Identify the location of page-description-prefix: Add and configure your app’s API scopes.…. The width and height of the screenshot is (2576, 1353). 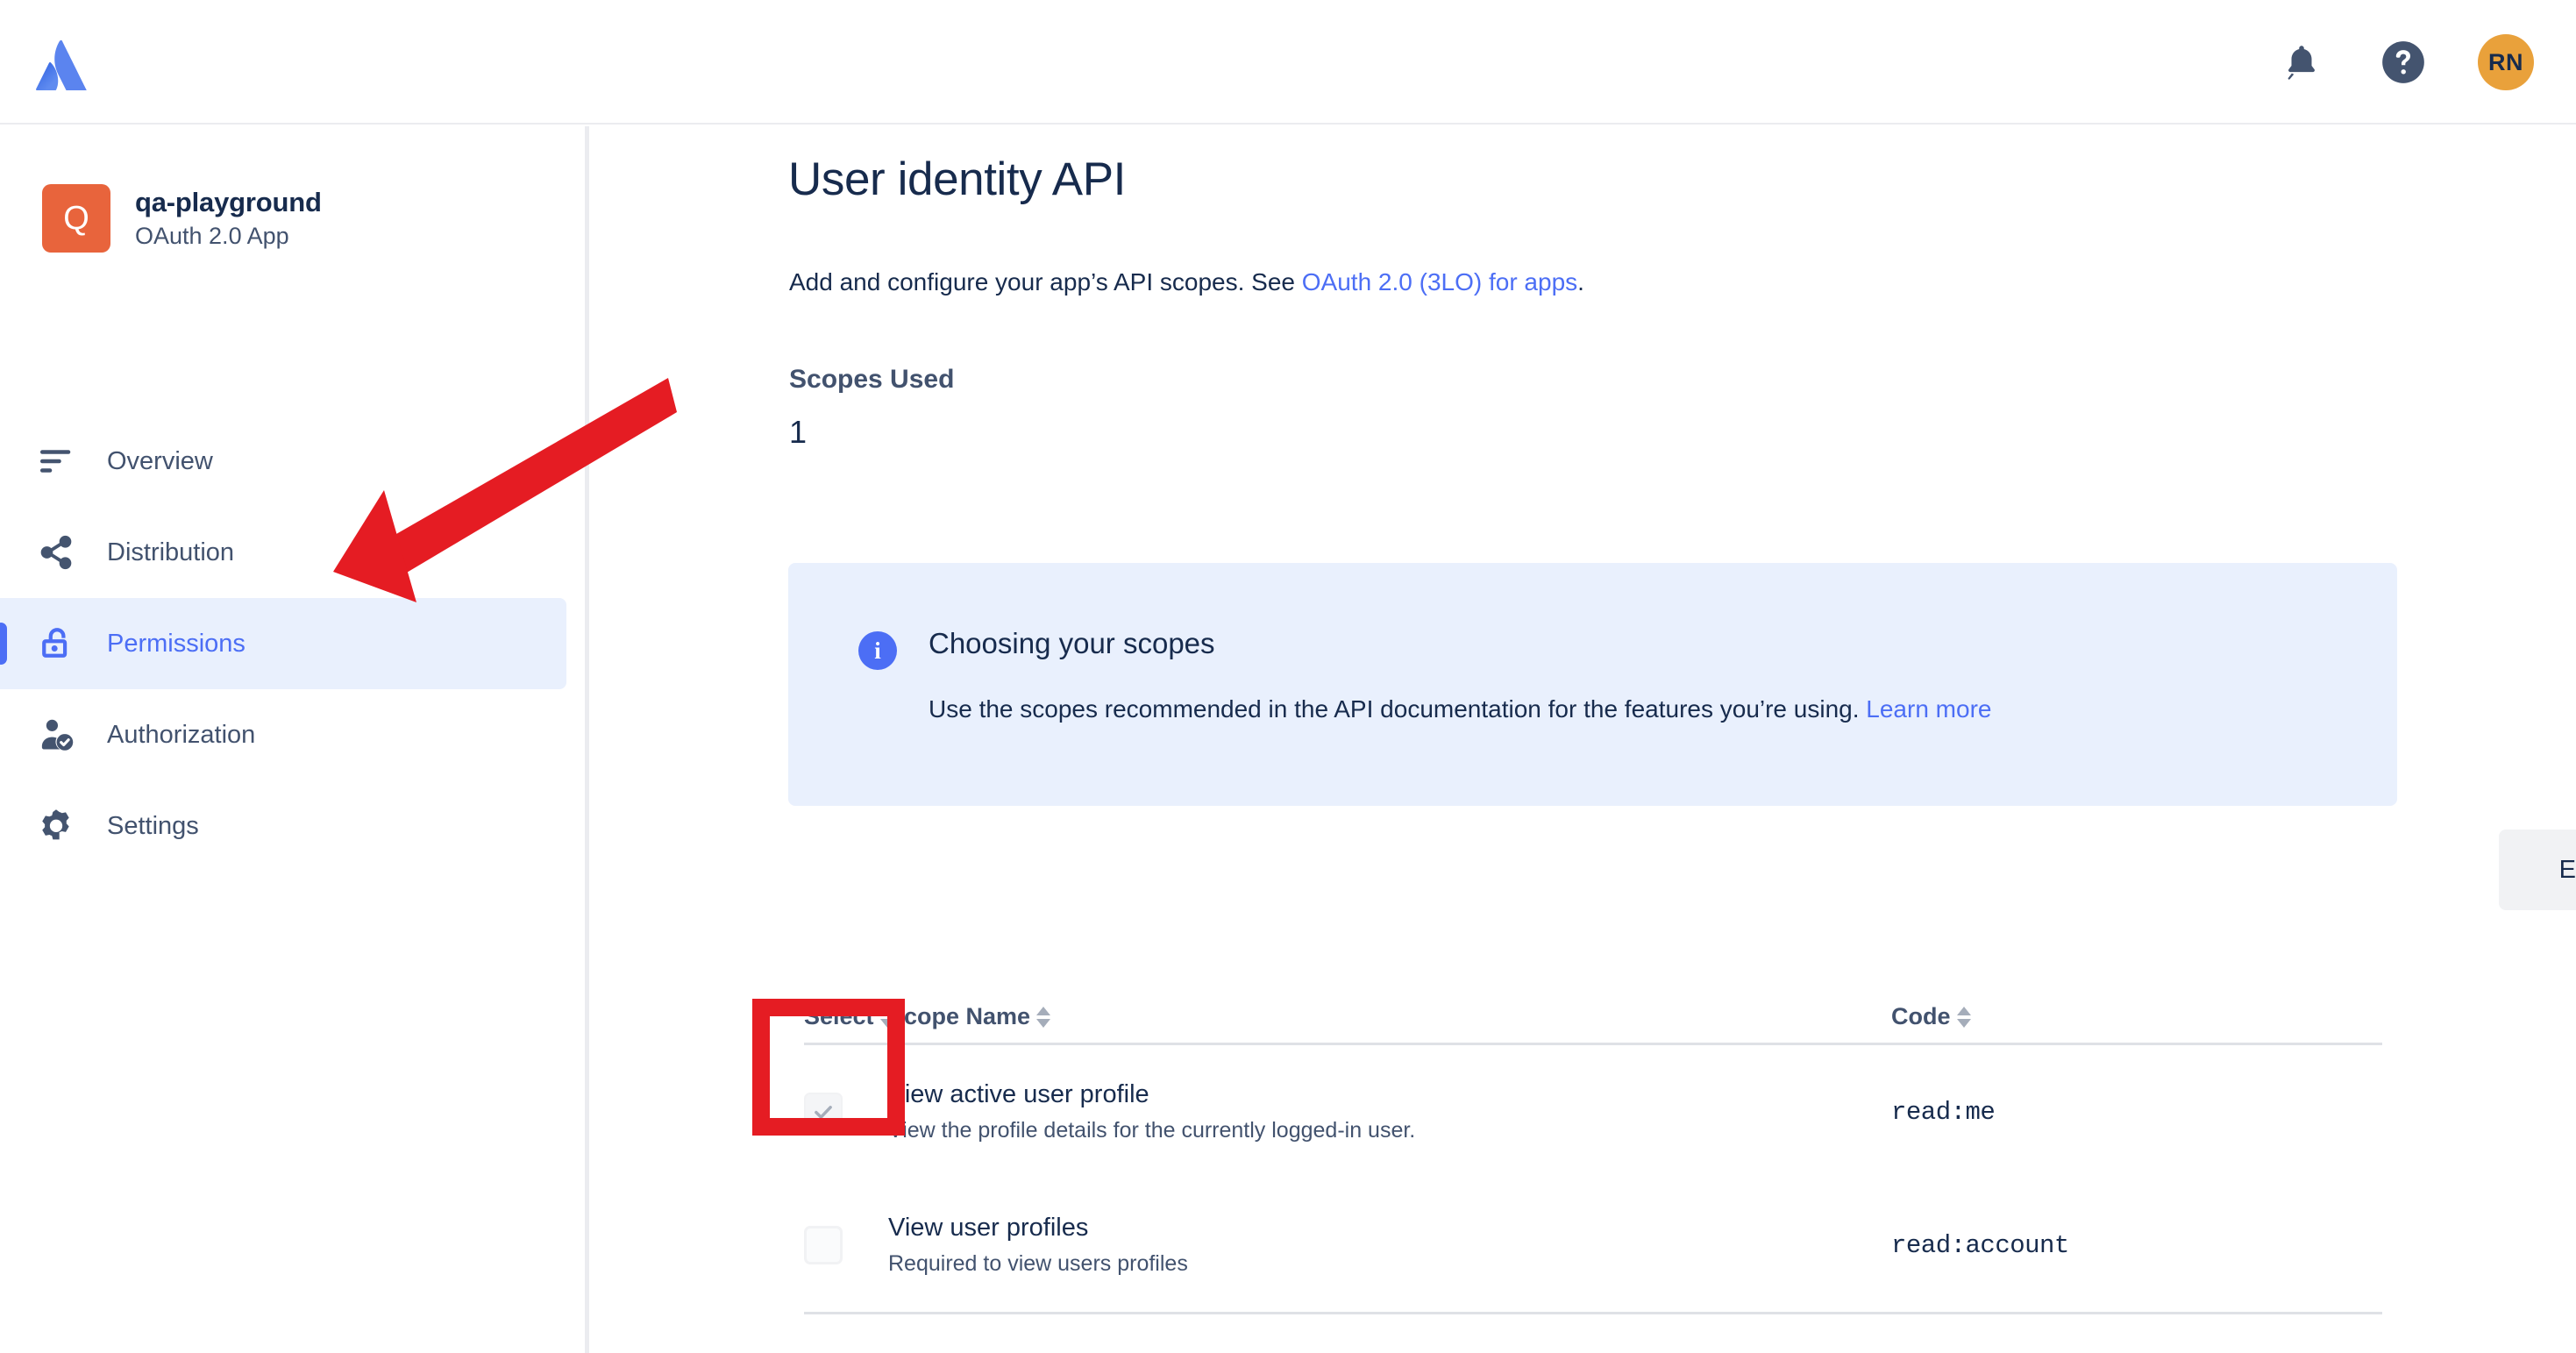
(1045, 282).